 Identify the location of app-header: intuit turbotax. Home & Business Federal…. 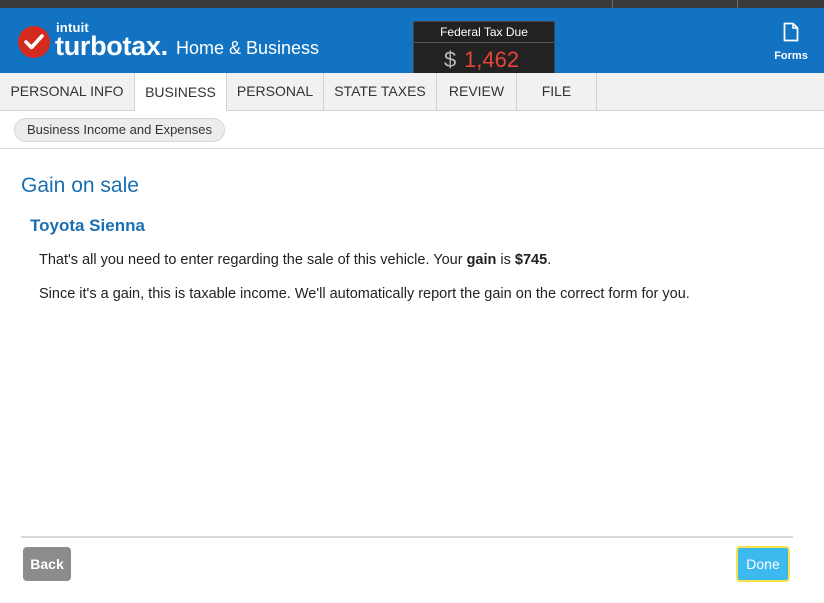
(412, 42).